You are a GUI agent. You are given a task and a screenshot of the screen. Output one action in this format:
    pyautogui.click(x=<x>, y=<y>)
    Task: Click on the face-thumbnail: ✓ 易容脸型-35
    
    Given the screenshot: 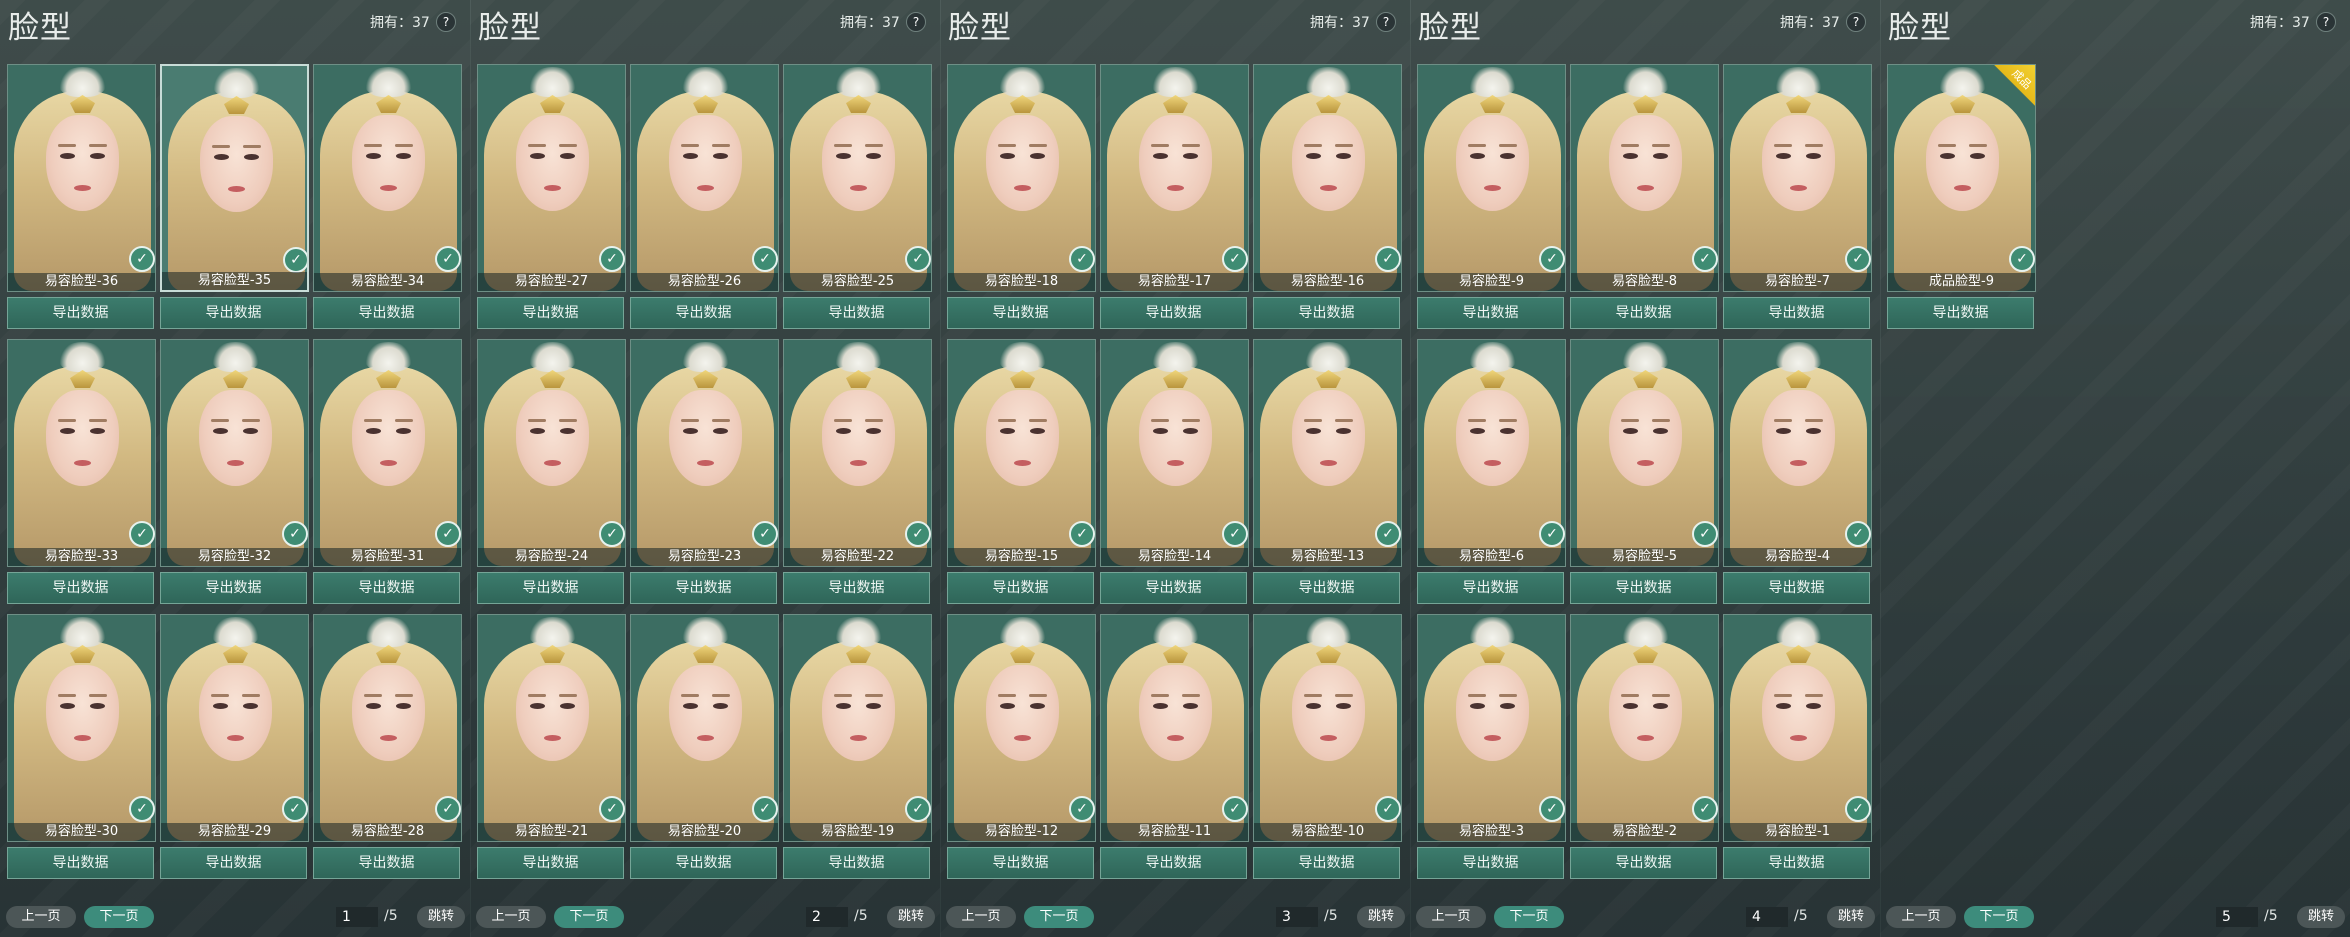 What is the action you would take?
    pyautogui.click(x=234, y=178)
    